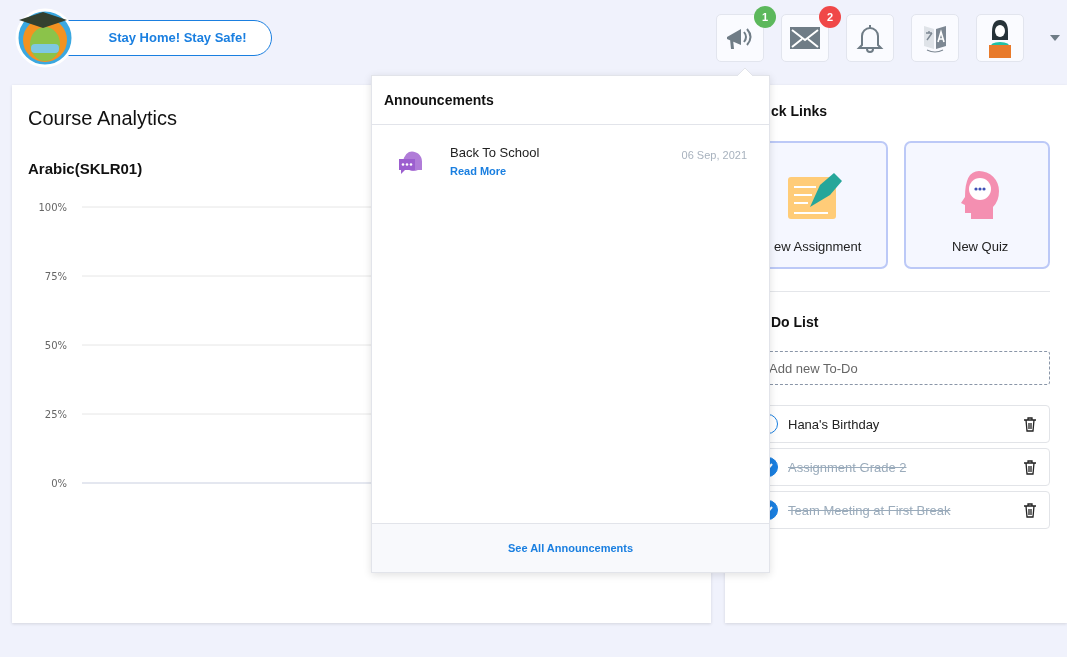 The height and width of the screenshot is (657, 1067). I want to click on chat-bubbles-icon, so click(410, 163).